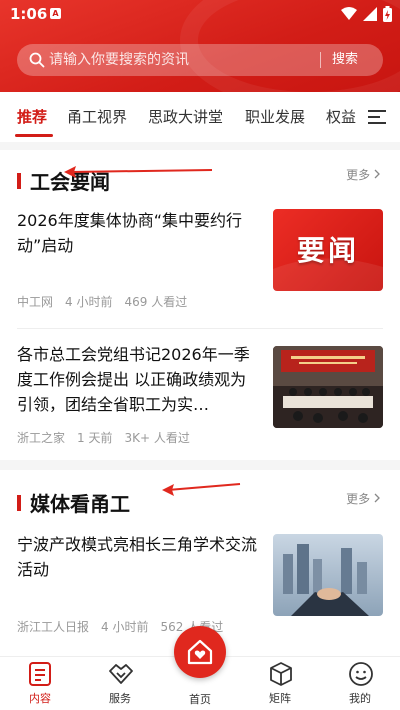  I want to click on section-title: 媒体看甬工, so click(73, 502).